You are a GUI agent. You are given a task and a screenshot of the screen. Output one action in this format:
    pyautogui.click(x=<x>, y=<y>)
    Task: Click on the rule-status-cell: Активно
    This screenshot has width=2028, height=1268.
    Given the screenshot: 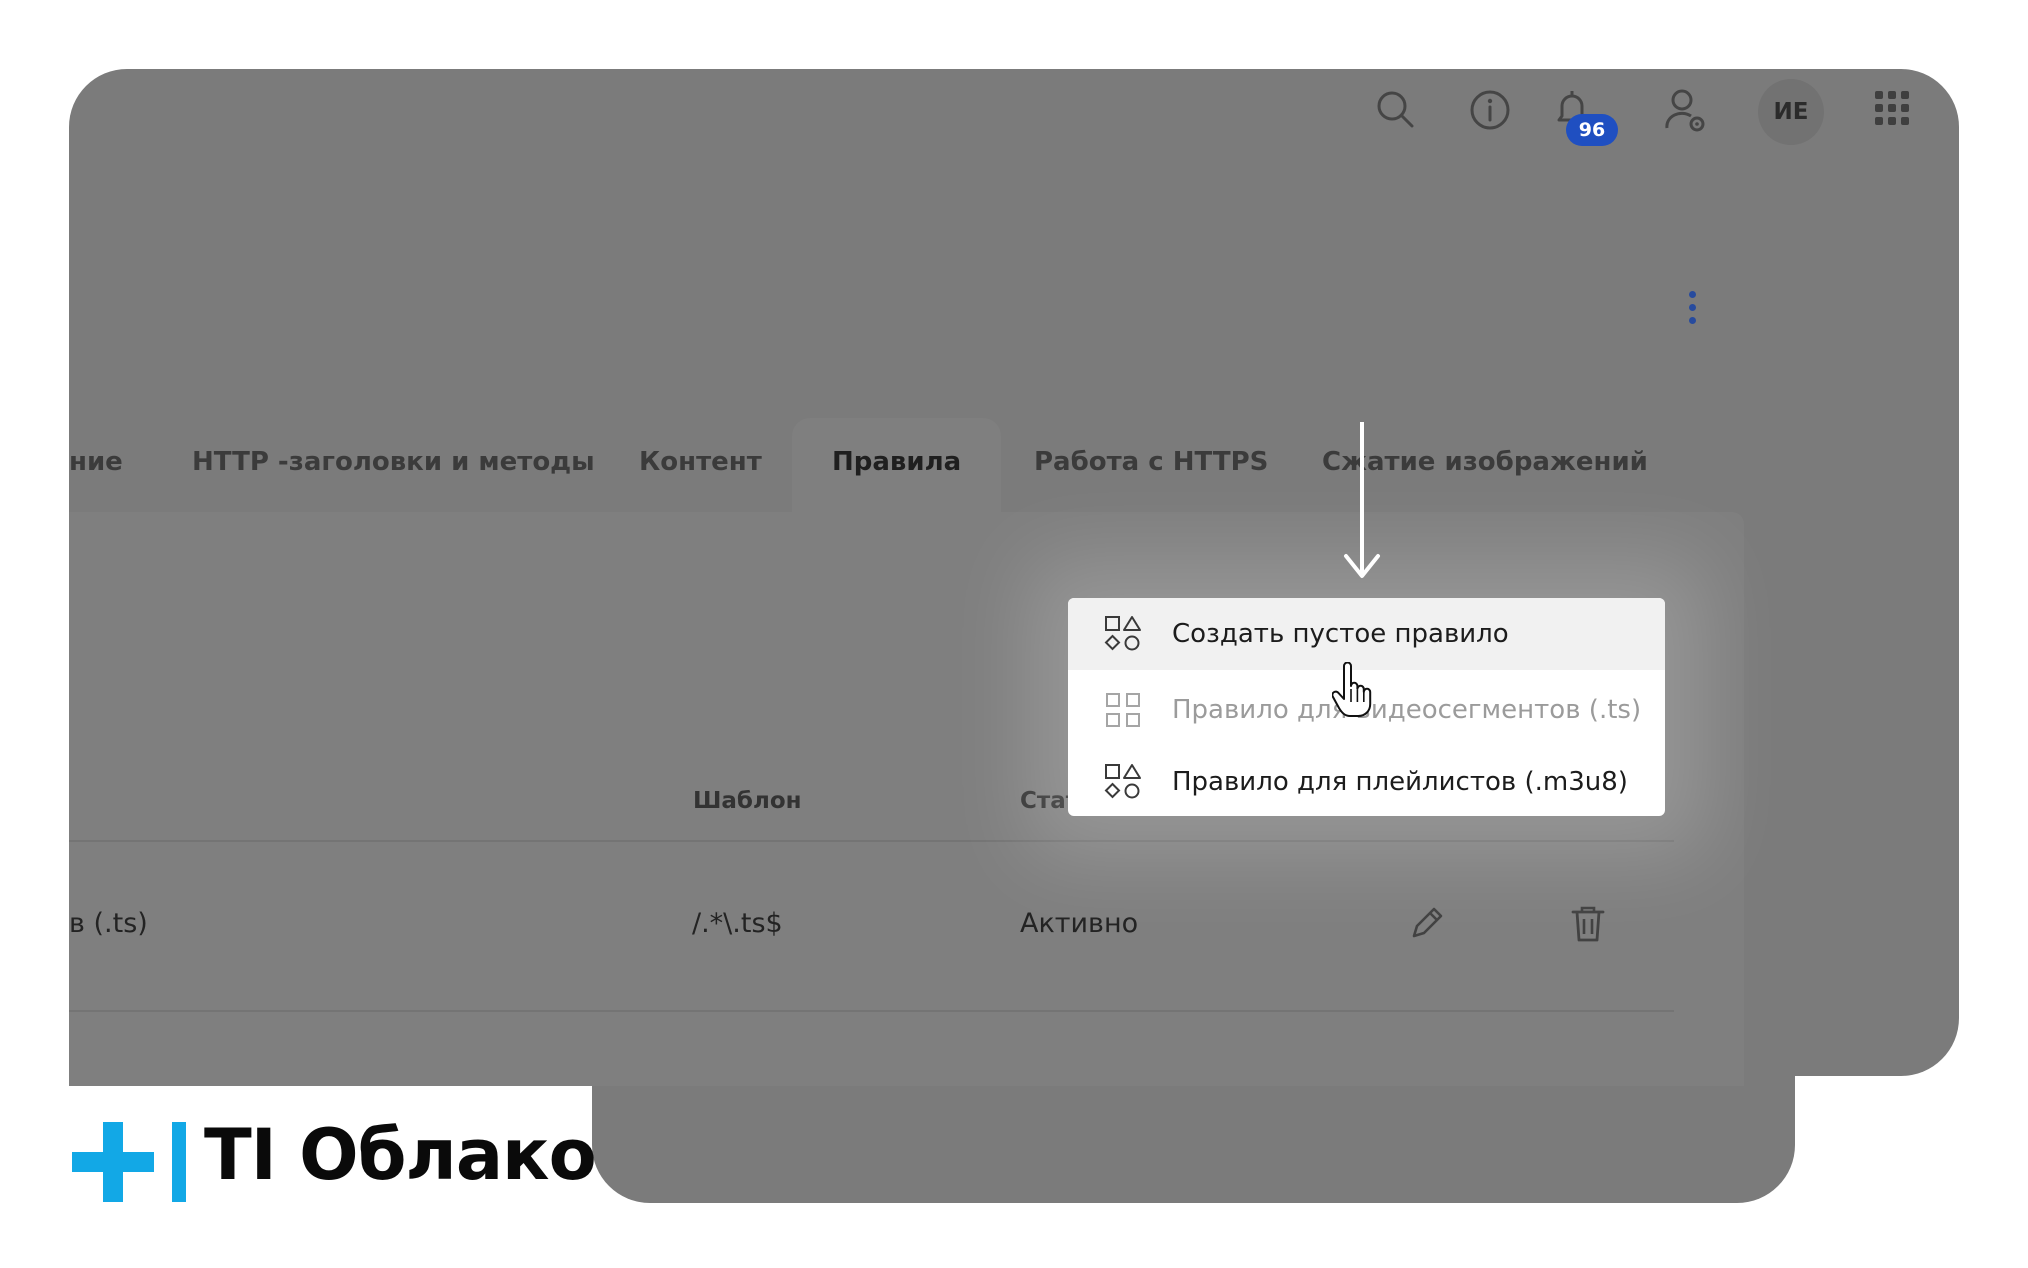 What is the action you would take?
    pyautogui.click(x=1079, y=923)
    